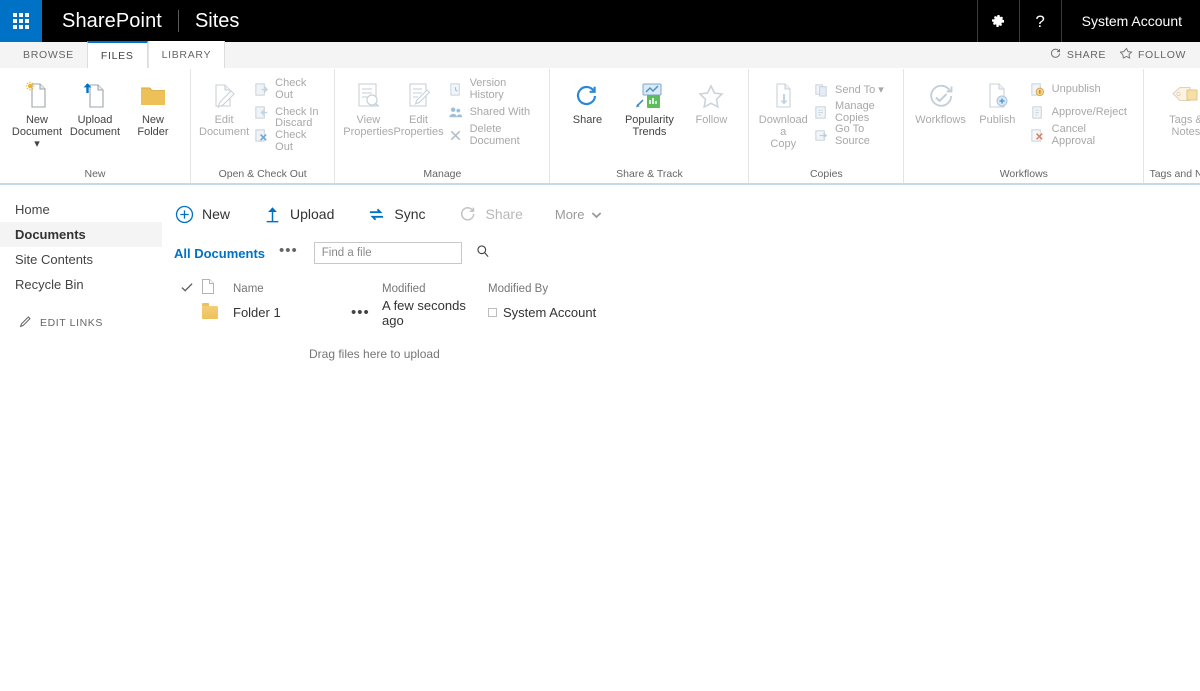  I want to click on ribbon-shared-with-button: Shared With, so click(495, 112).